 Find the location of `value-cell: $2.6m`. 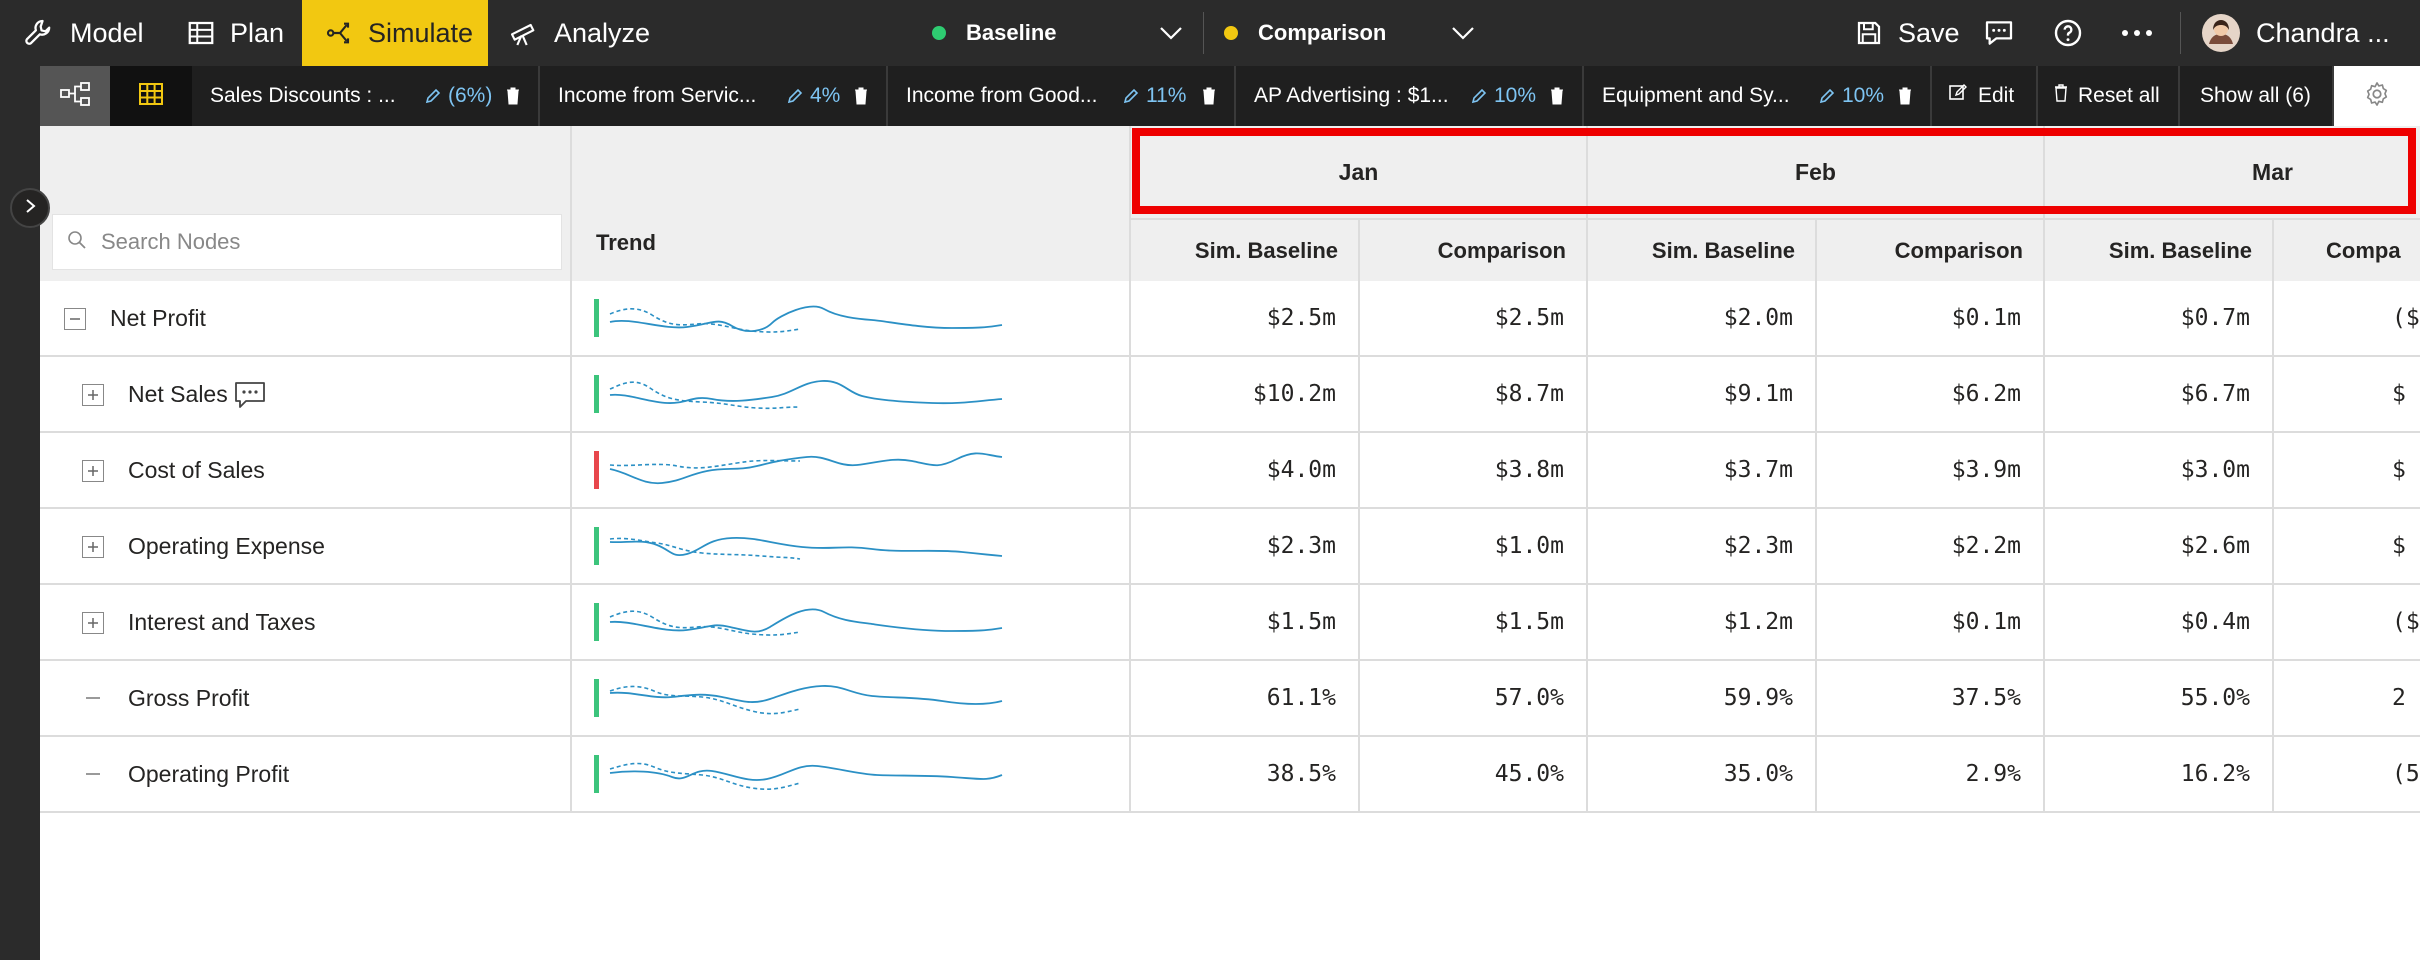

value-cell: $2.6m is located at coordinates (2159, 546).